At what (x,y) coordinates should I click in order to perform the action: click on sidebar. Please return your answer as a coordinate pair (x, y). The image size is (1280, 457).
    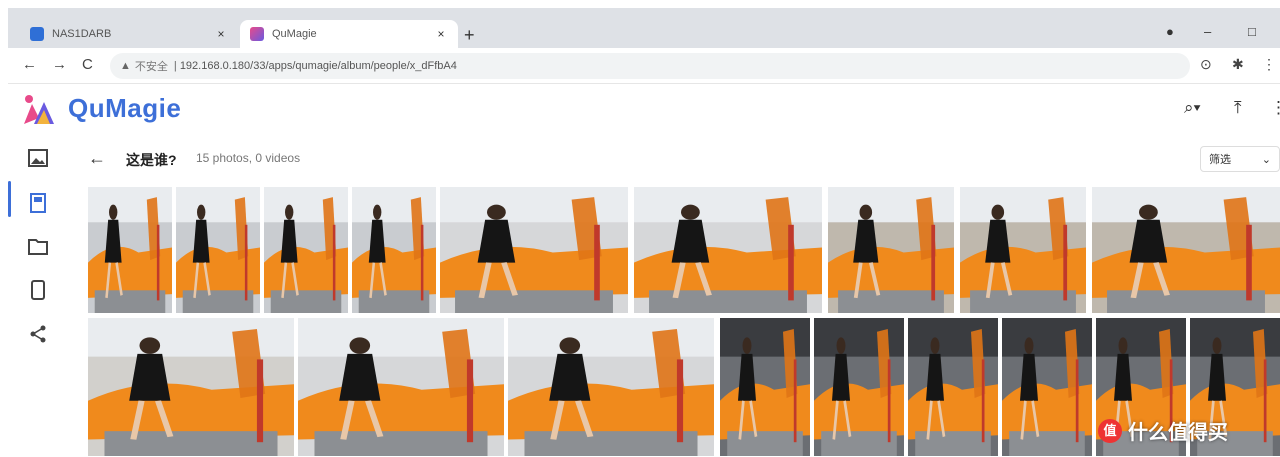
    Looking at the image, I should click on (40, 296).